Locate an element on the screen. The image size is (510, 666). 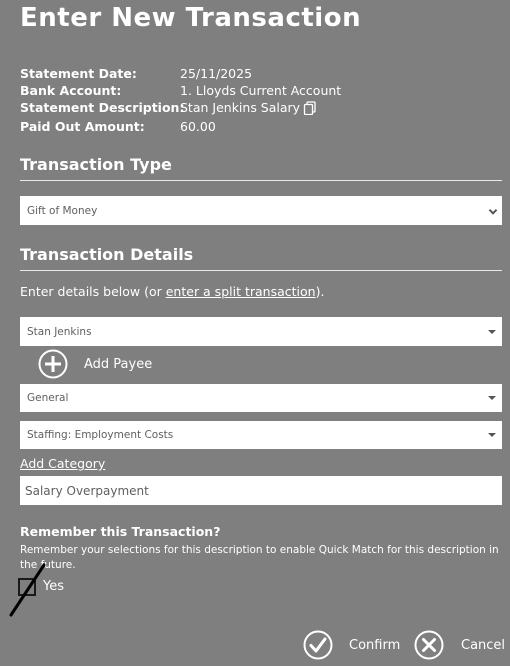
x-circle-icon is located at coordinates (429, 645).